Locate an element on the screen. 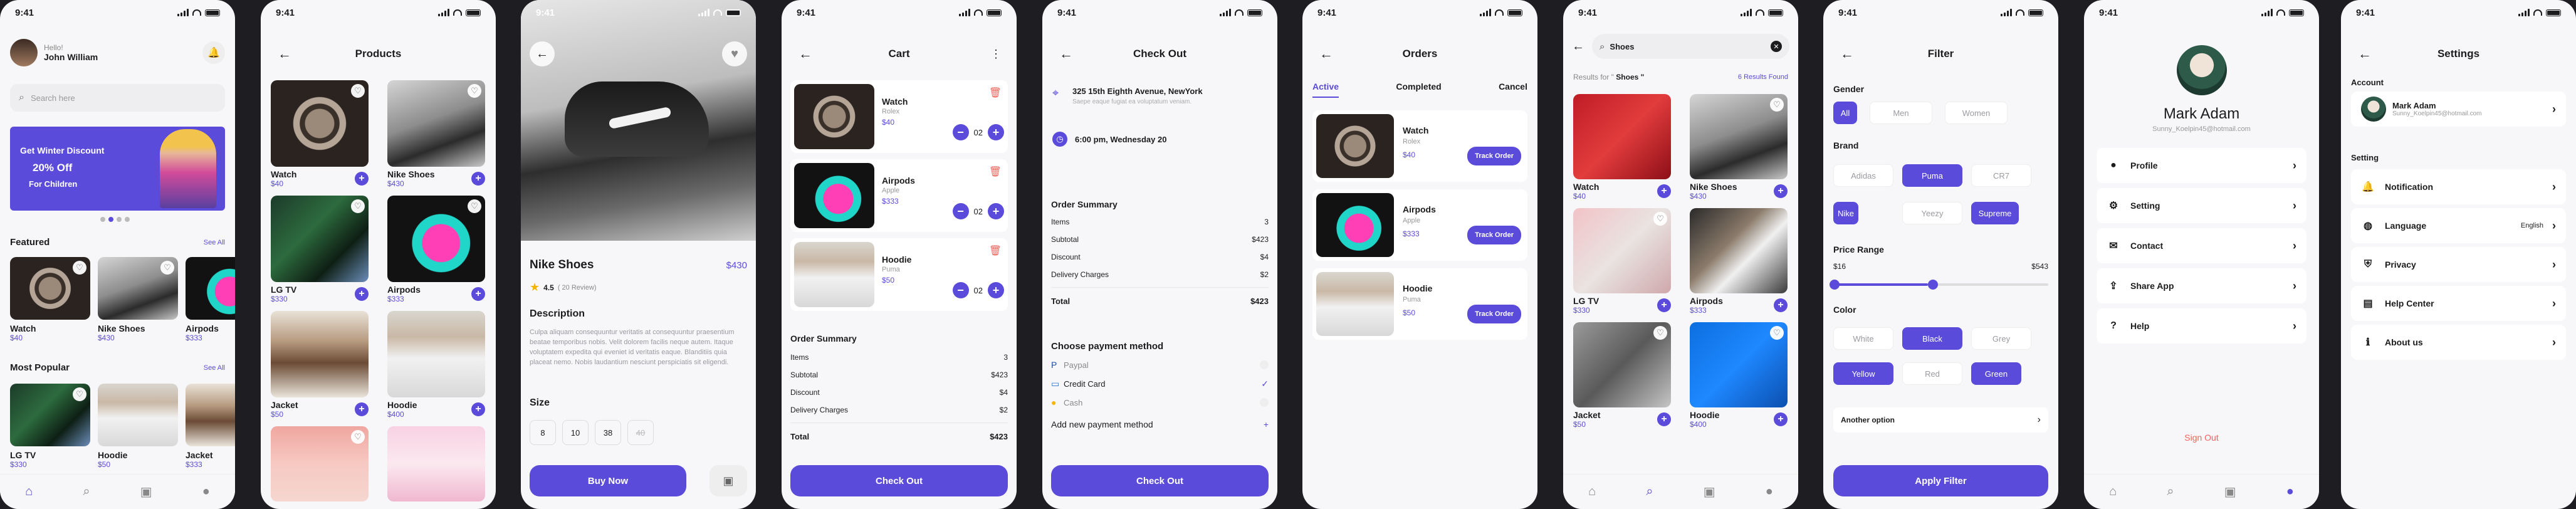 The width and height of the screenshot is (2576, 509). menu-help: ? Help › is located at coordinates (2201, 326).